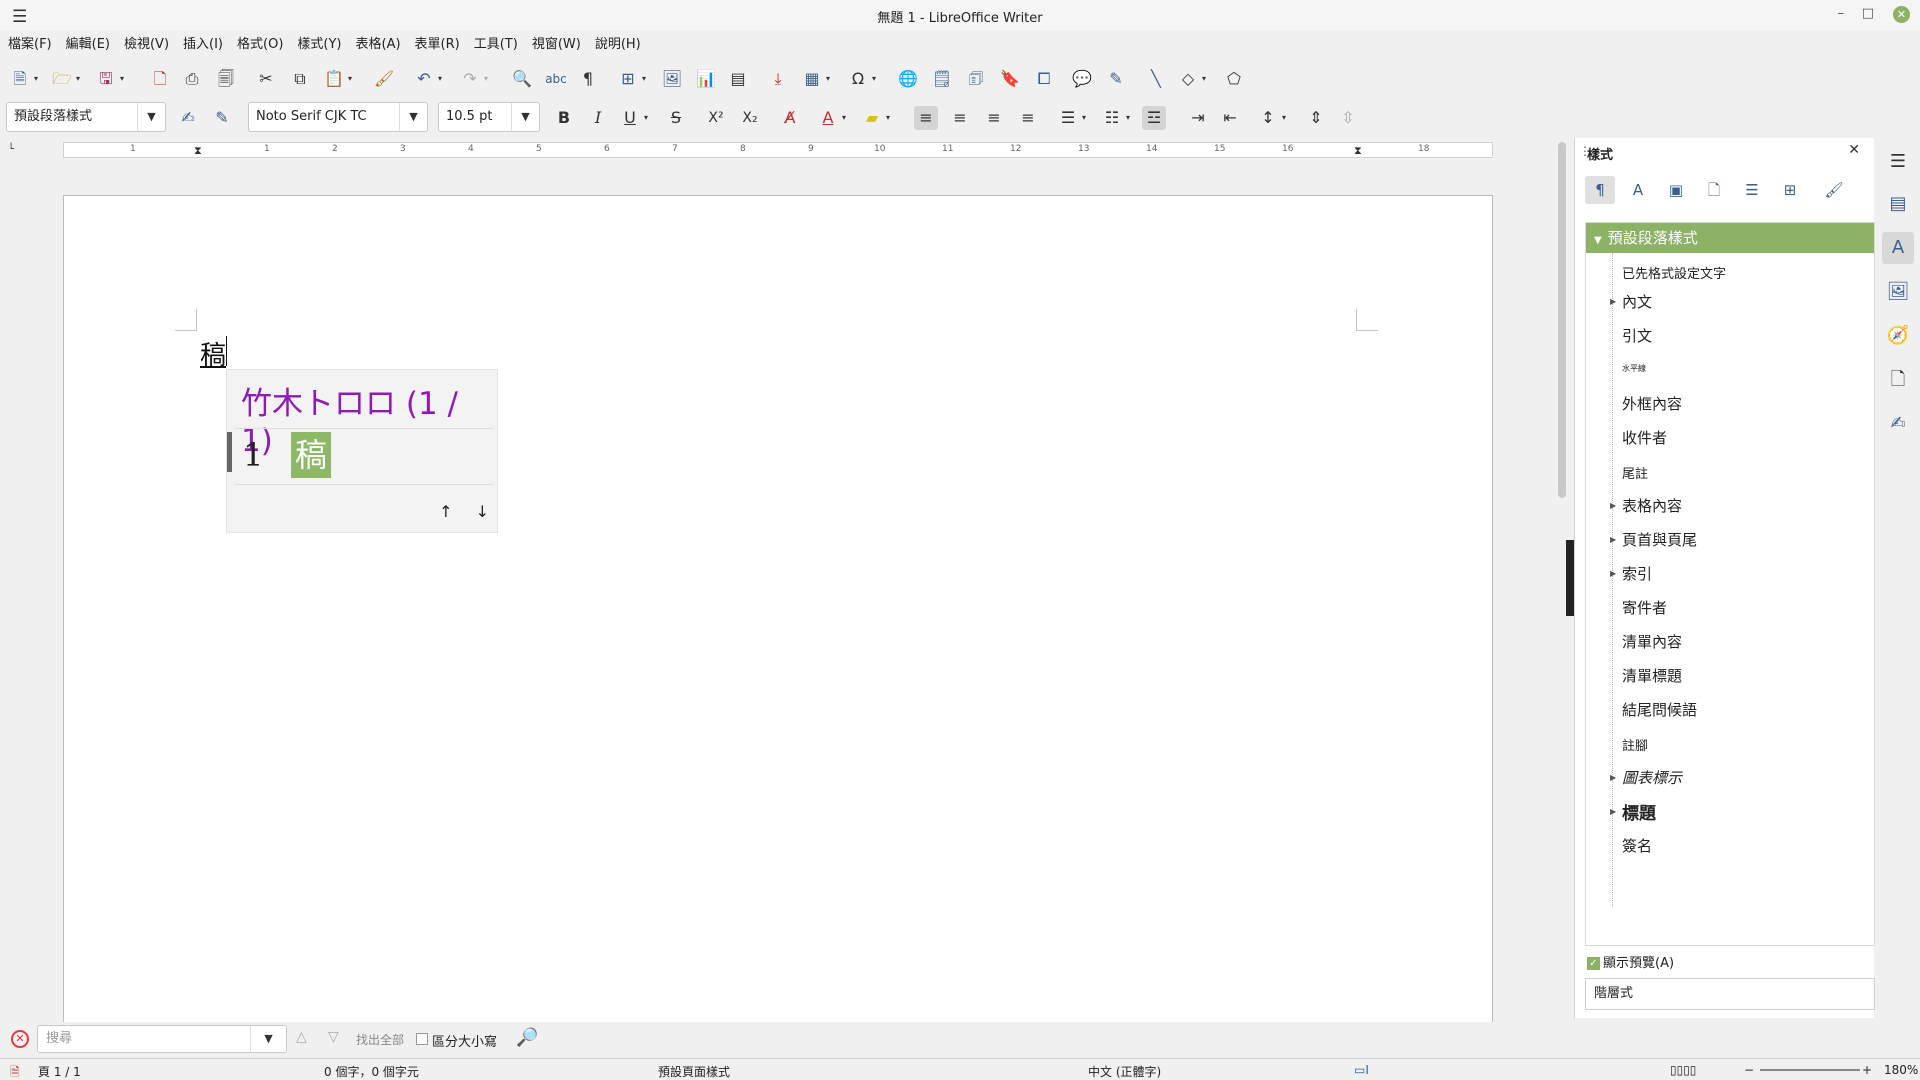 Image resolution: width=1920 pixels, height=1080 pixels. What do you see at coordinates (1659, 539) in the screenshot?
I see `style-item: 頁首與頁尾` at bounding box center [1659, 539].